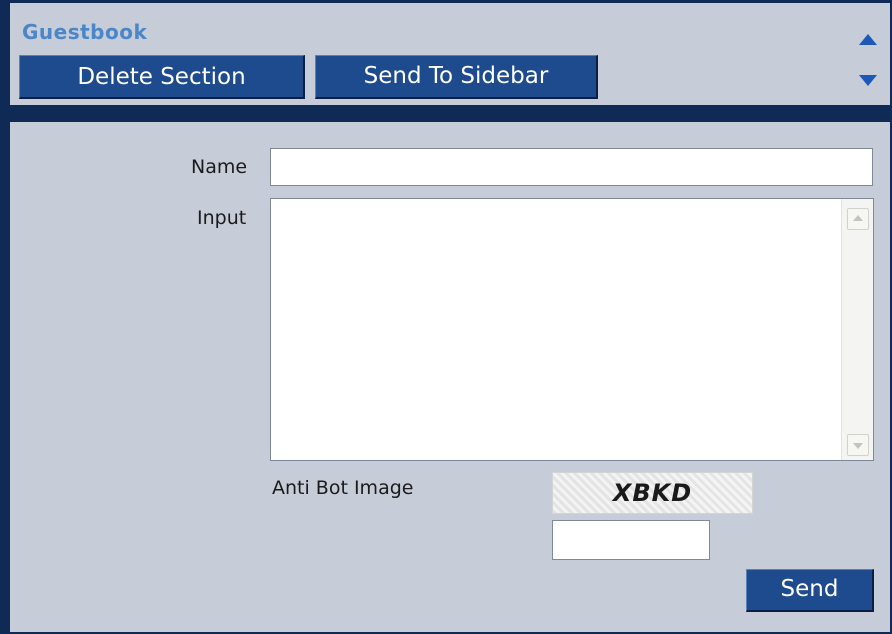  Describe the element at coordinates (219, 167) in the screenshot. I see `name-label: Name` at that location.